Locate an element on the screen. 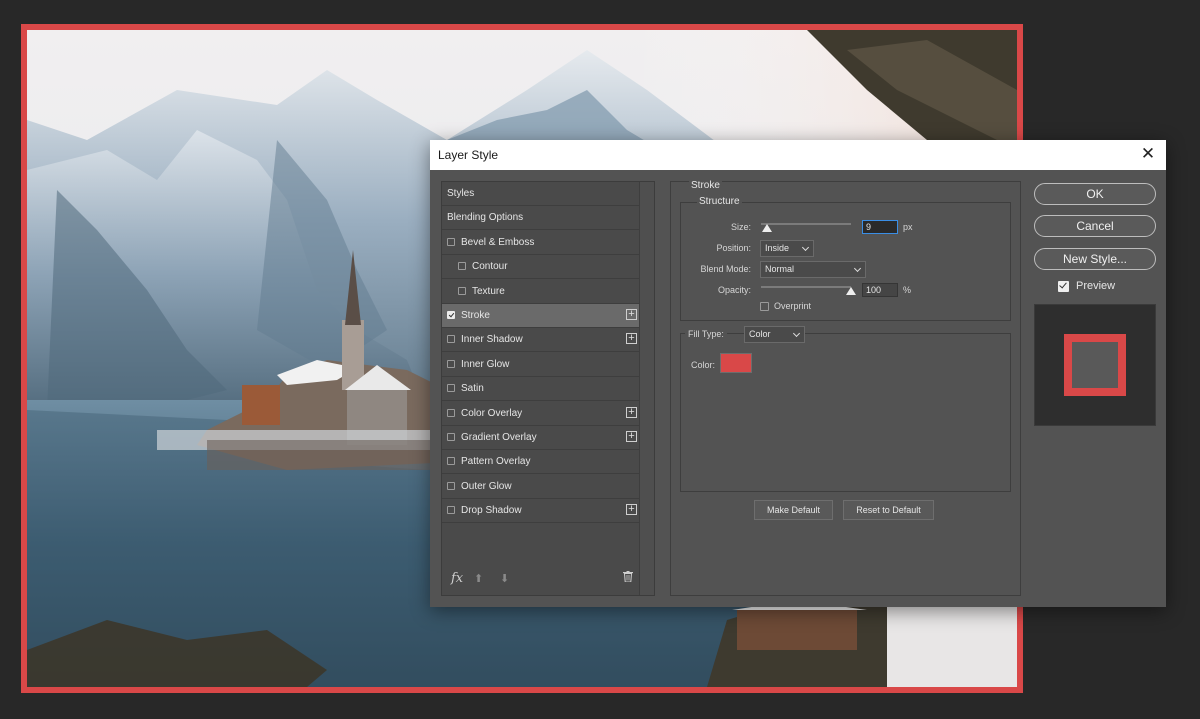 This screenshot has height=719, width=1200. stroke-section-title: Stroke is located at coordinates (705, 185).